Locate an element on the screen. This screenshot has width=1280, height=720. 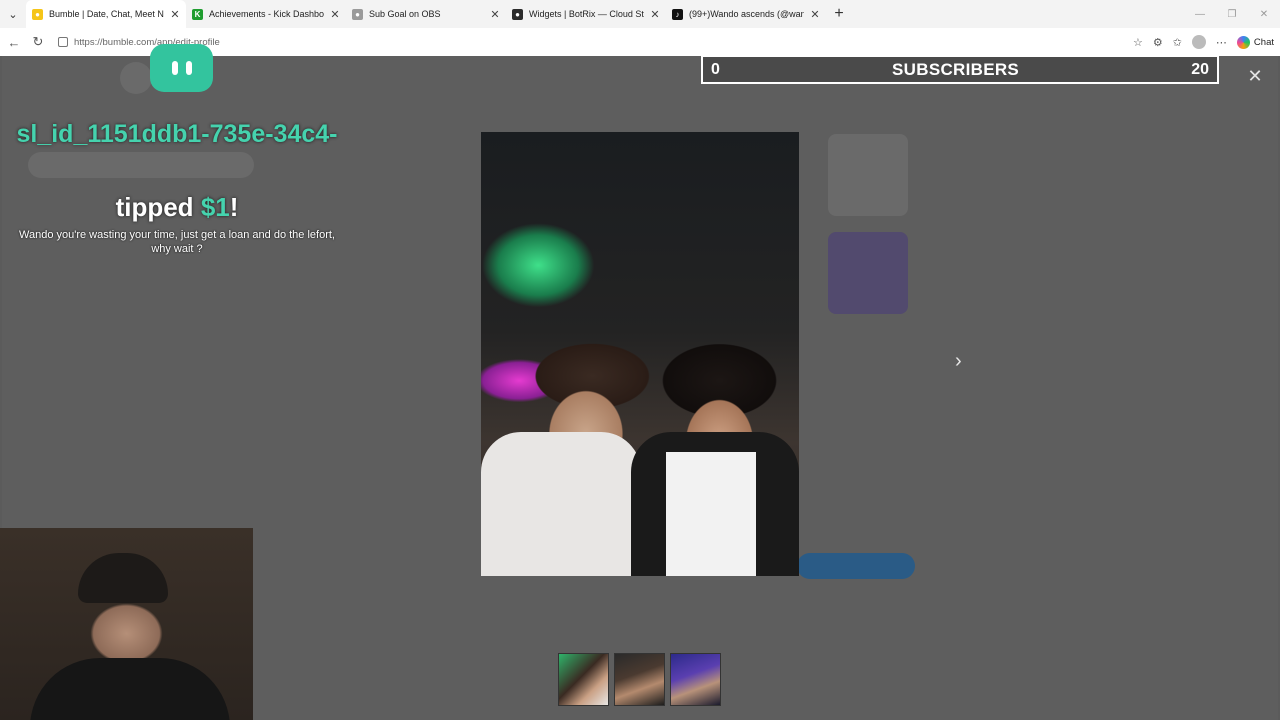
address-bar: https://bumble.com/app/edit-profile is located at coordinates (589, 42).